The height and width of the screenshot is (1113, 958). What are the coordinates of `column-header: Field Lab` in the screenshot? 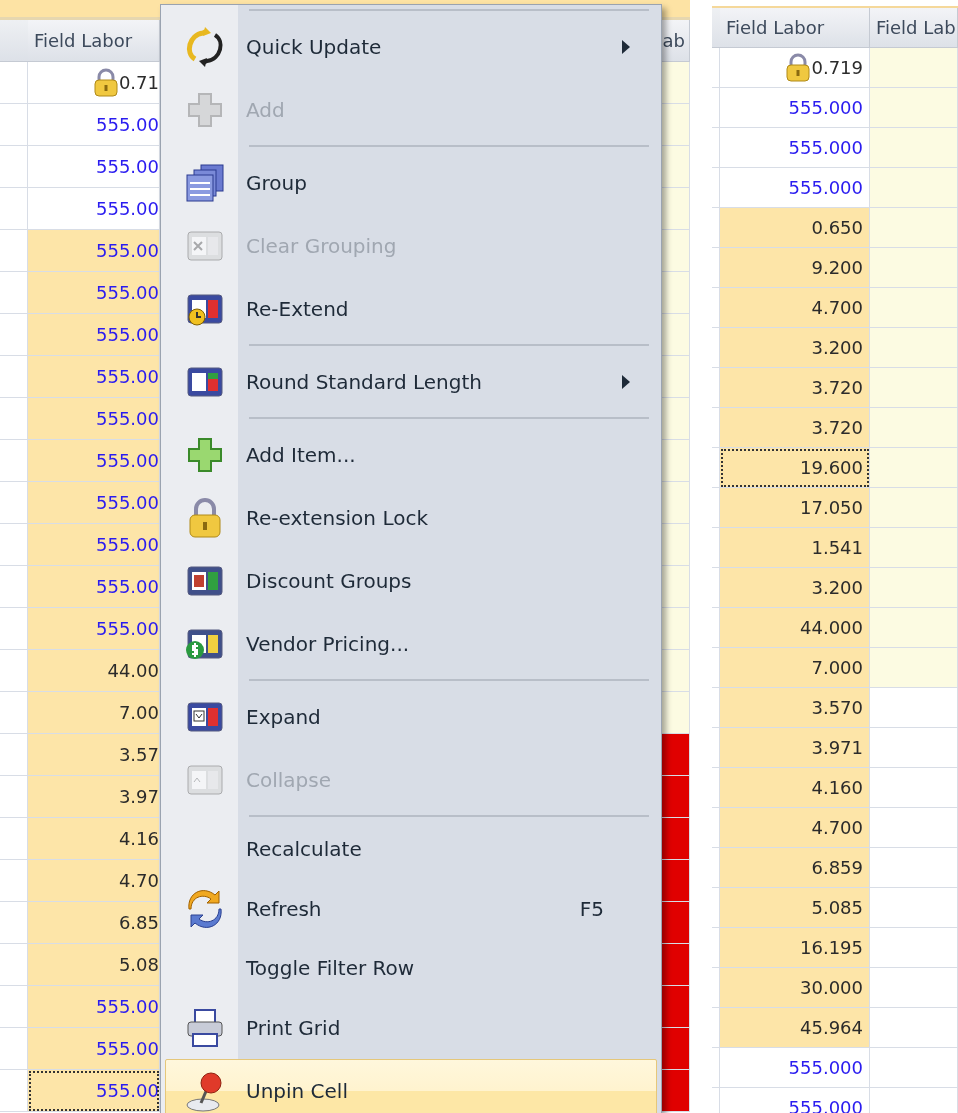 It's located at (914, 28).